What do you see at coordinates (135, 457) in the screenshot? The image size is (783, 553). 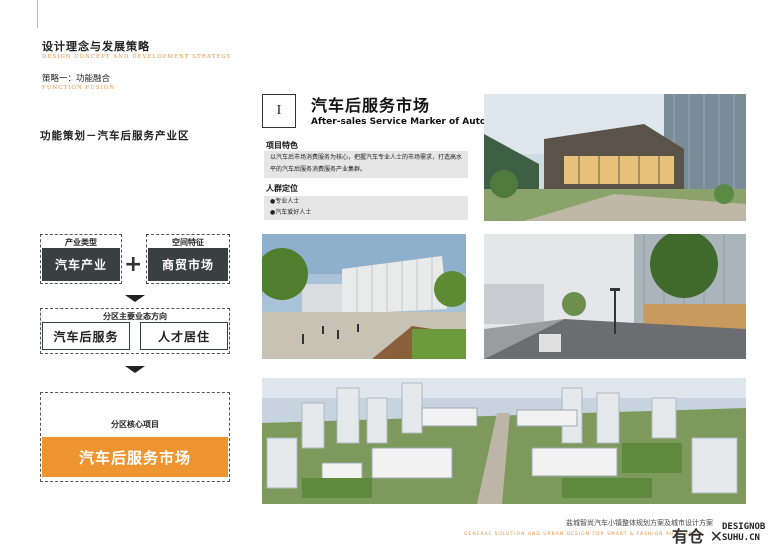 I see `core-project-value: 汽车后服务市场` at bounding box center [135, 457].